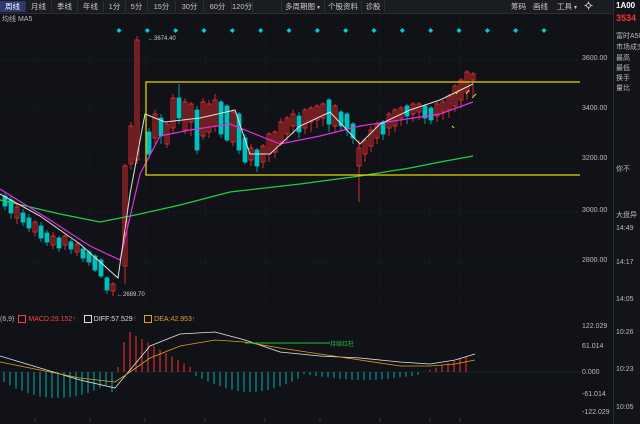 This screenshot has height=424, width=640. I want to click on ftse-a50-label: 富时A50, so click(628, 36).